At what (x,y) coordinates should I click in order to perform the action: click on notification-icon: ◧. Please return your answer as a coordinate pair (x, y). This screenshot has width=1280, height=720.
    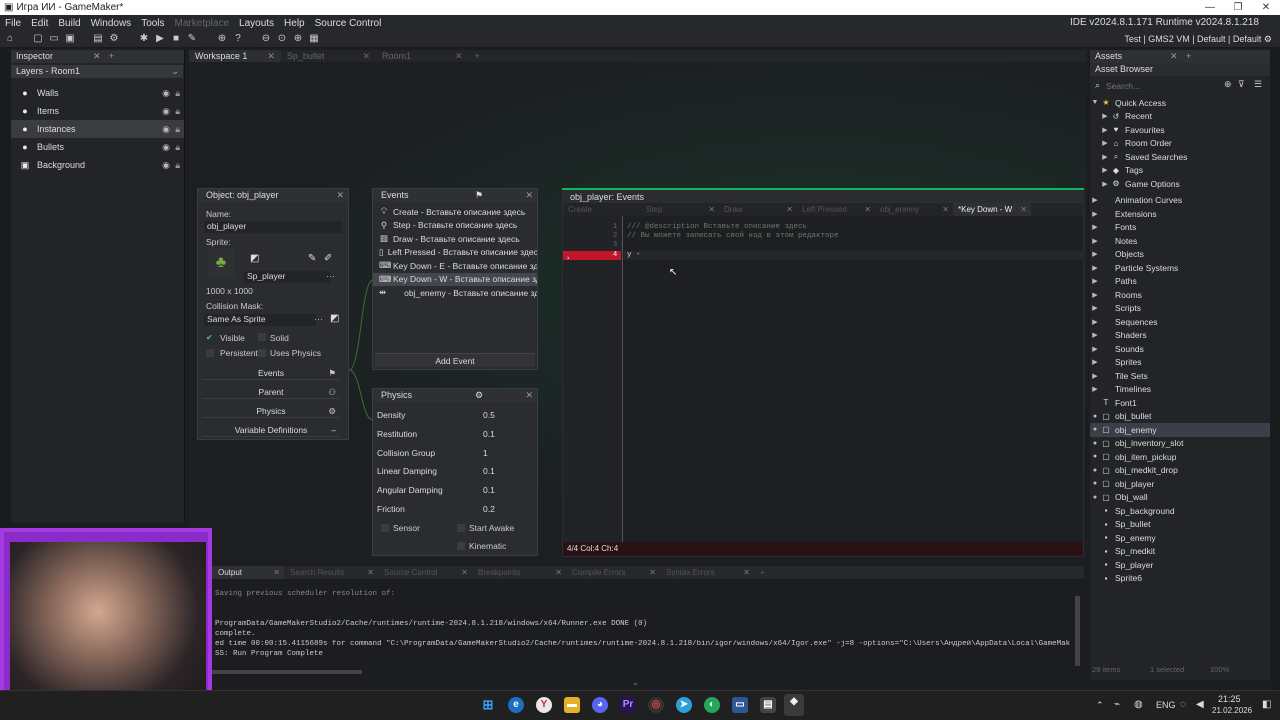
    Looking at the image, I should click on (1266, 704).